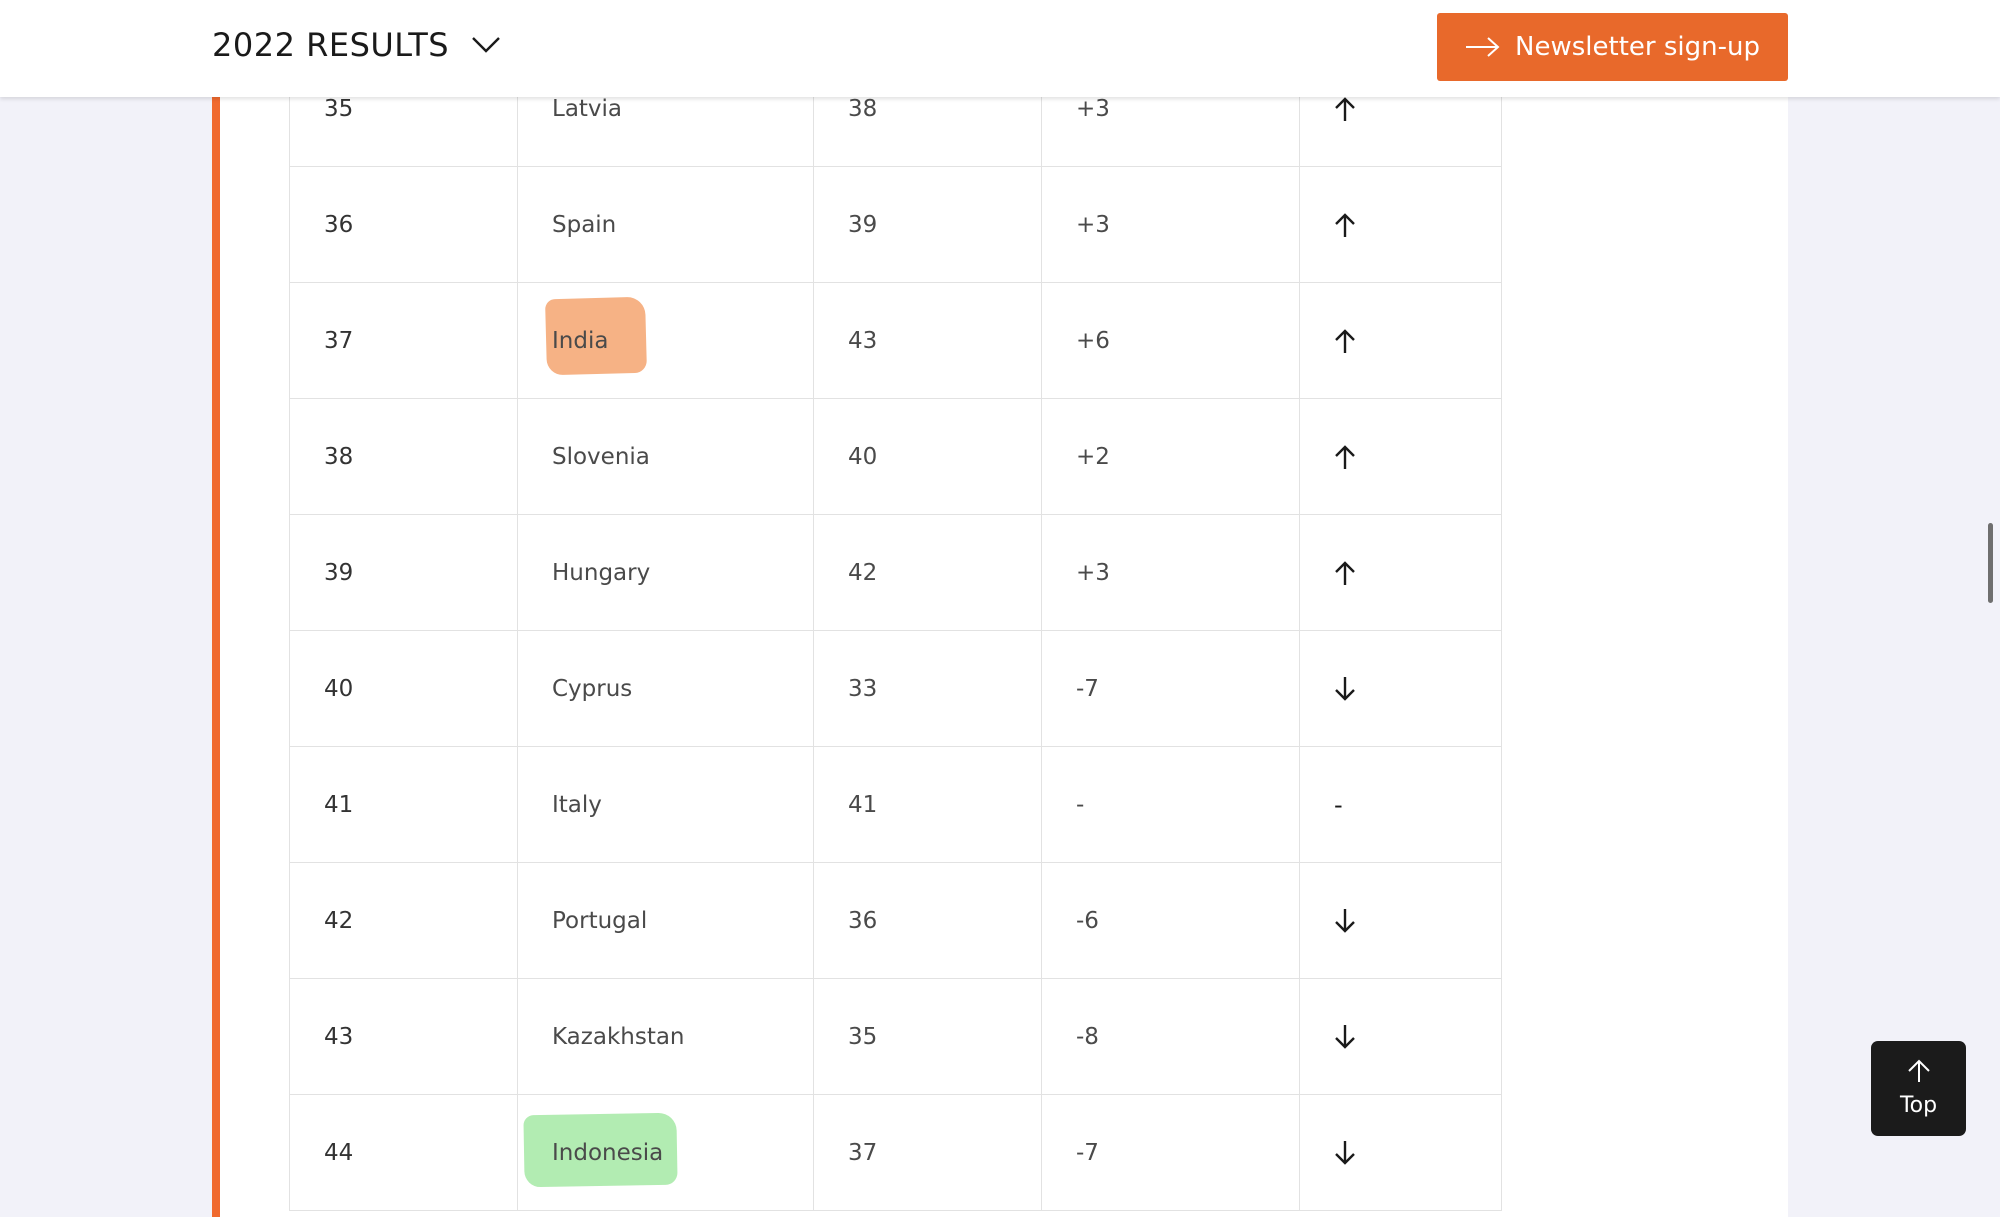 Image resolution: width=2000 pixels, height=1217 pixels. I want to click on change-value: -, so click(1080, 804).